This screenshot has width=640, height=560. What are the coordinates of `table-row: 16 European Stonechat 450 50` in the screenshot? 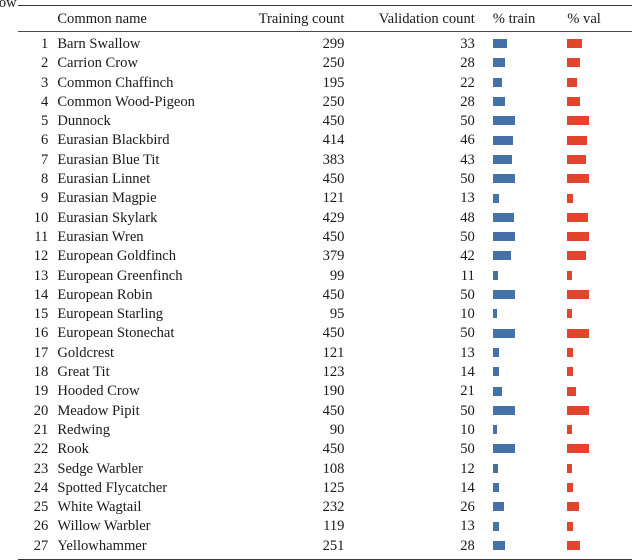 It's located at (325, 333).